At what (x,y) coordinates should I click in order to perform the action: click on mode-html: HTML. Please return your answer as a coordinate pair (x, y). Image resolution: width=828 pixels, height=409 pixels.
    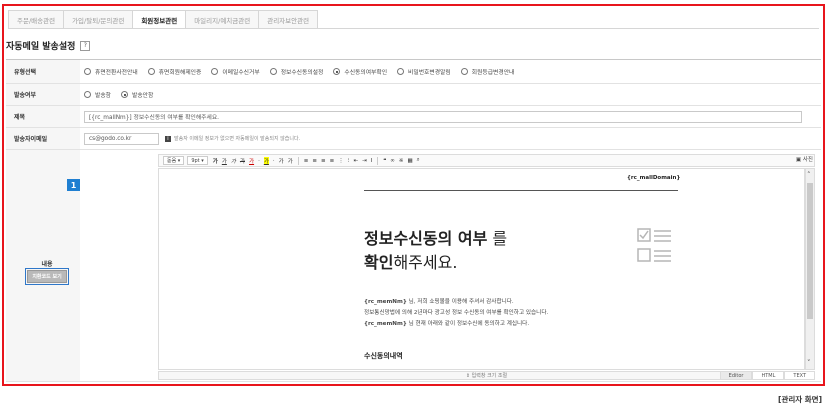
    Looking at the image, I should click on (768, 375).